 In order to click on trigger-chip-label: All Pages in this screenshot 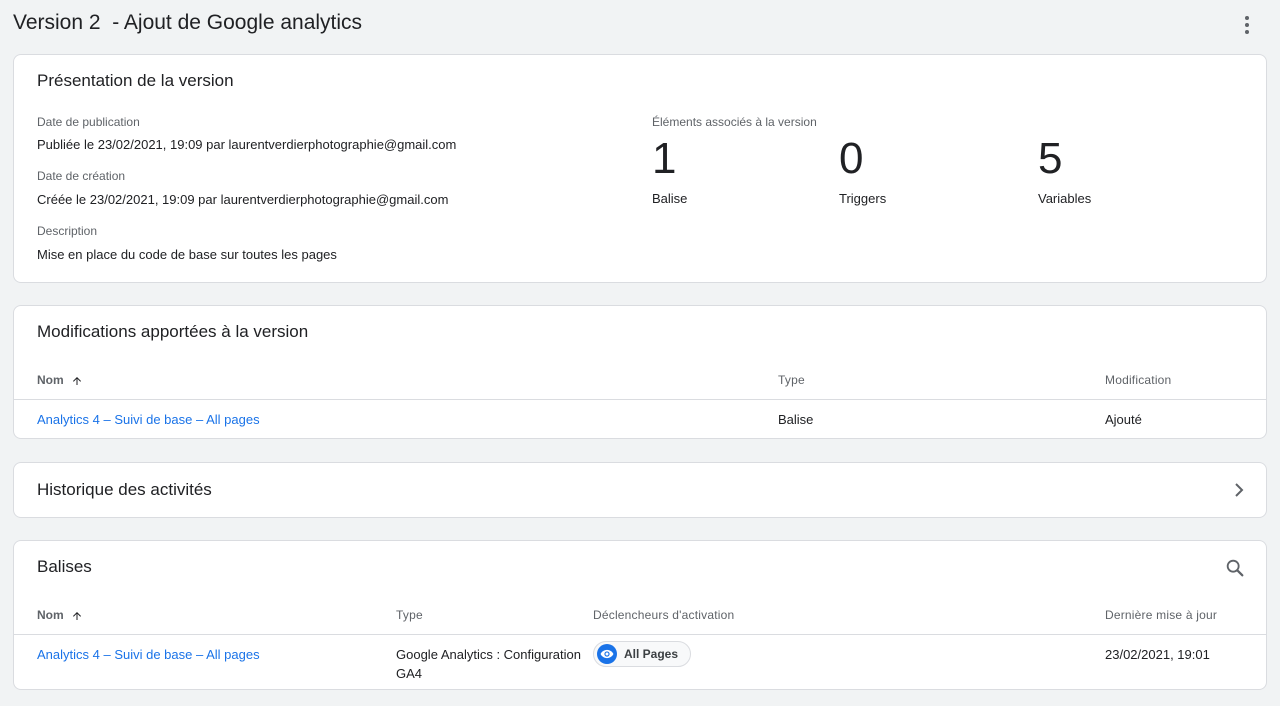, I will do `click(651, 654)`.